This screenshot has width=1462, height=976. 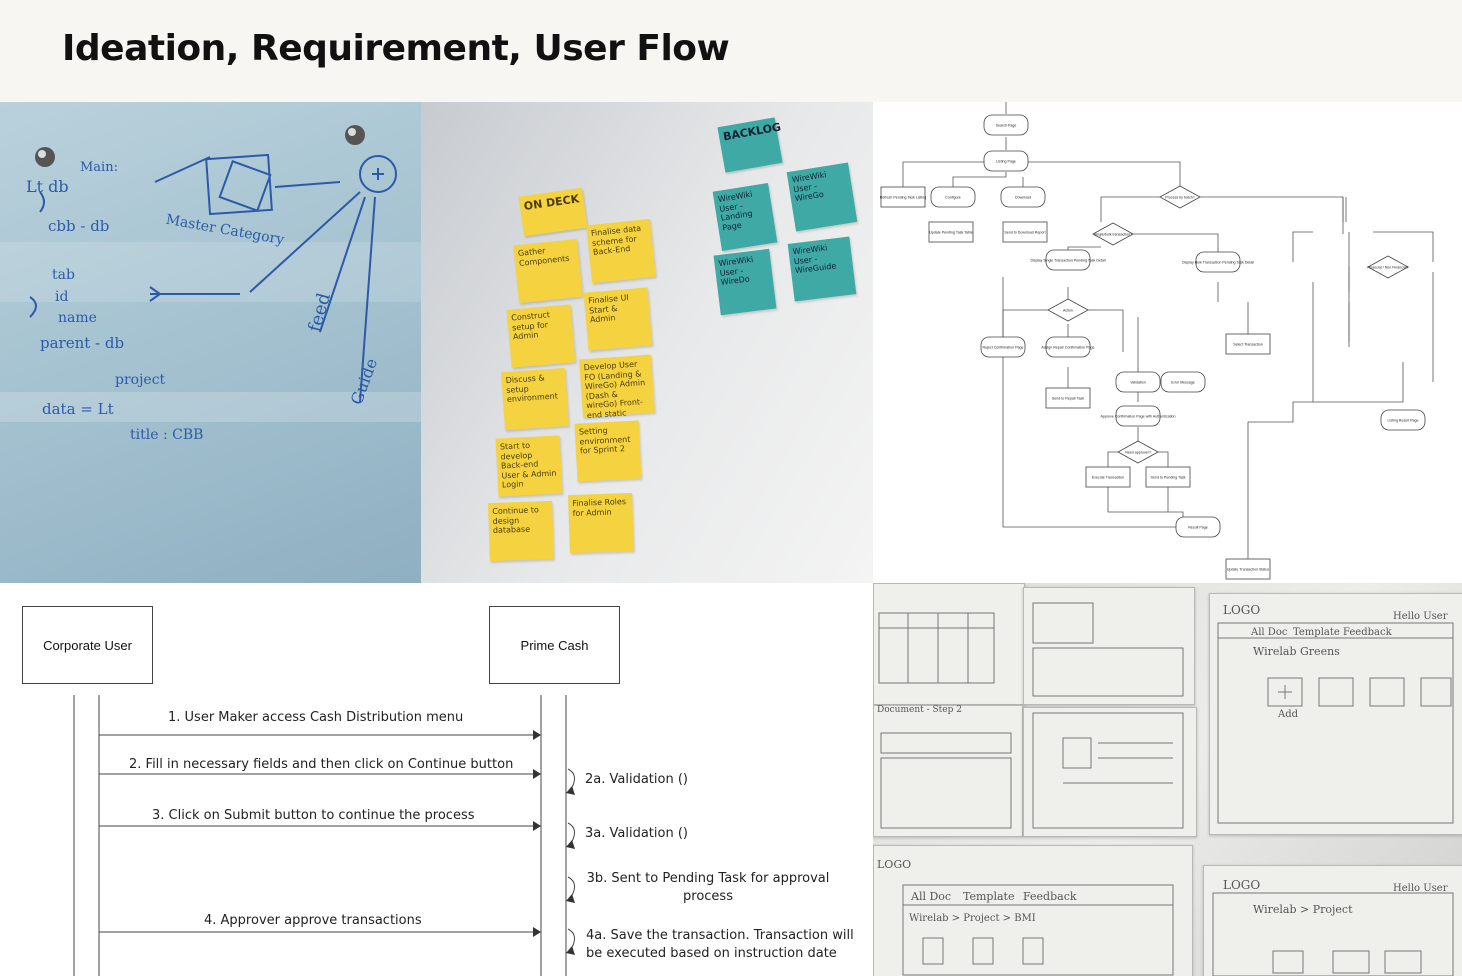 What do you see at coordinates (63, 275) in the screenshot?
I see `whiteboard-text: tab` at bounding box center [63, 275].